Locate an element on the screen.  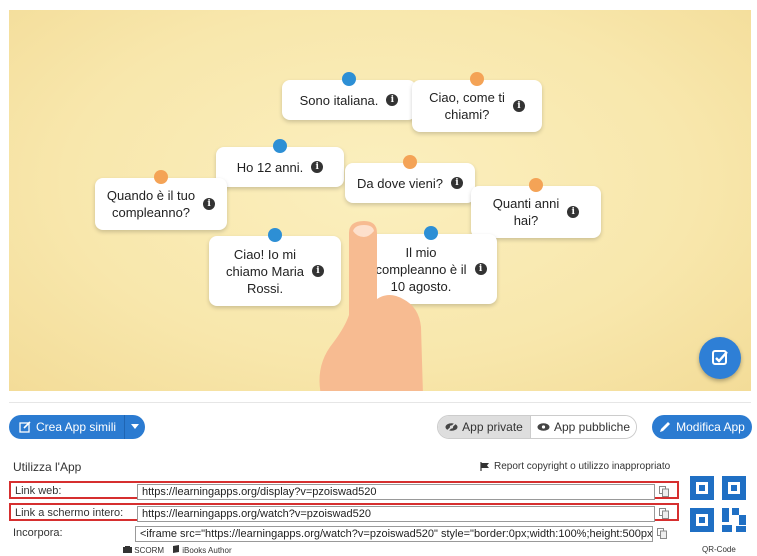
app-private-label: App private is located at coordinates (492, 427).